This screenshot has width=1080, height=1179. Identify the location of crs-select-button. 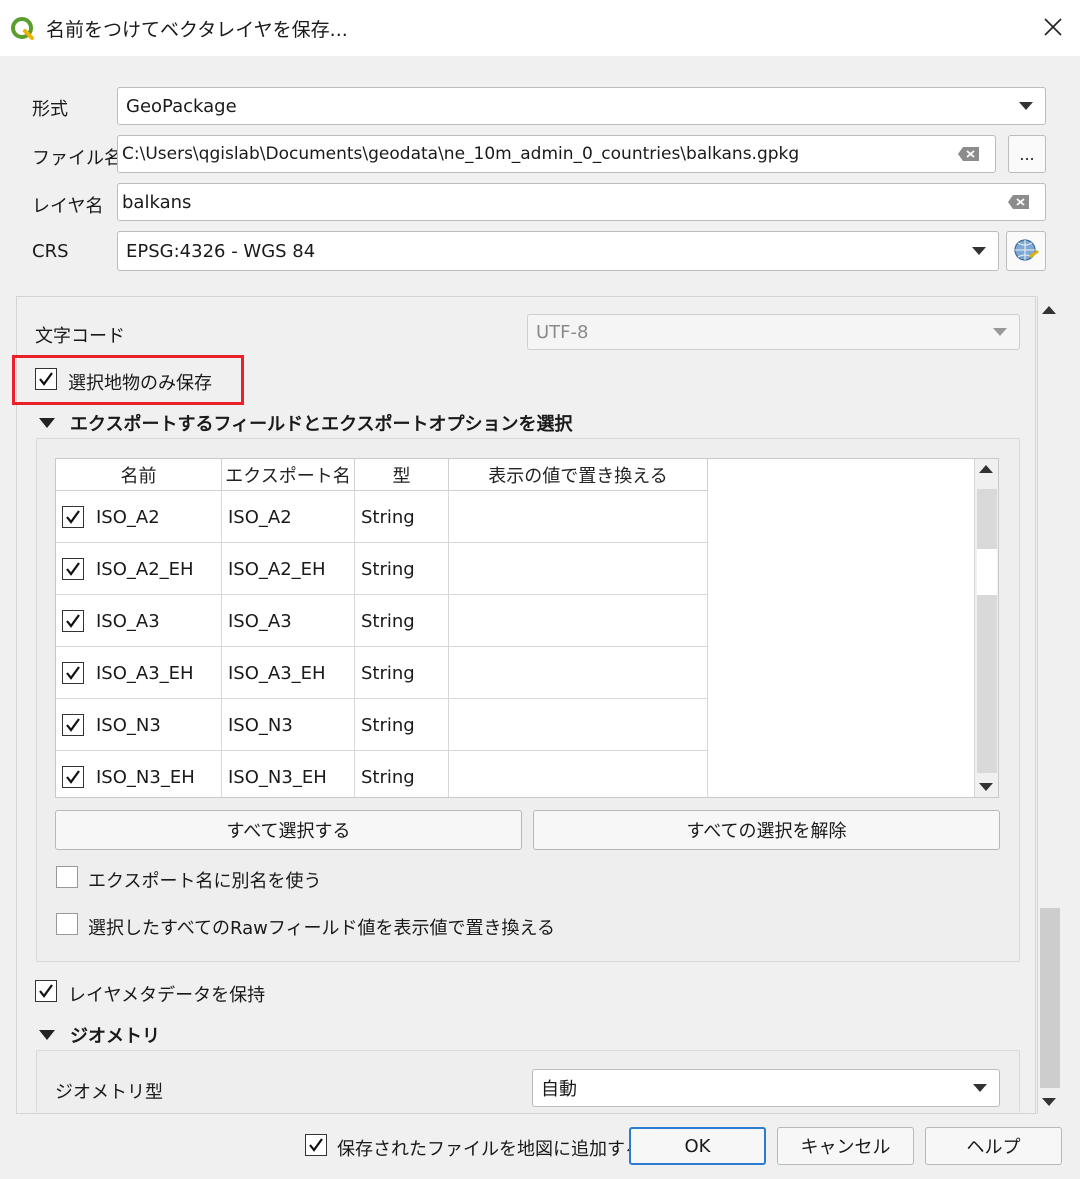
(1026, 251).